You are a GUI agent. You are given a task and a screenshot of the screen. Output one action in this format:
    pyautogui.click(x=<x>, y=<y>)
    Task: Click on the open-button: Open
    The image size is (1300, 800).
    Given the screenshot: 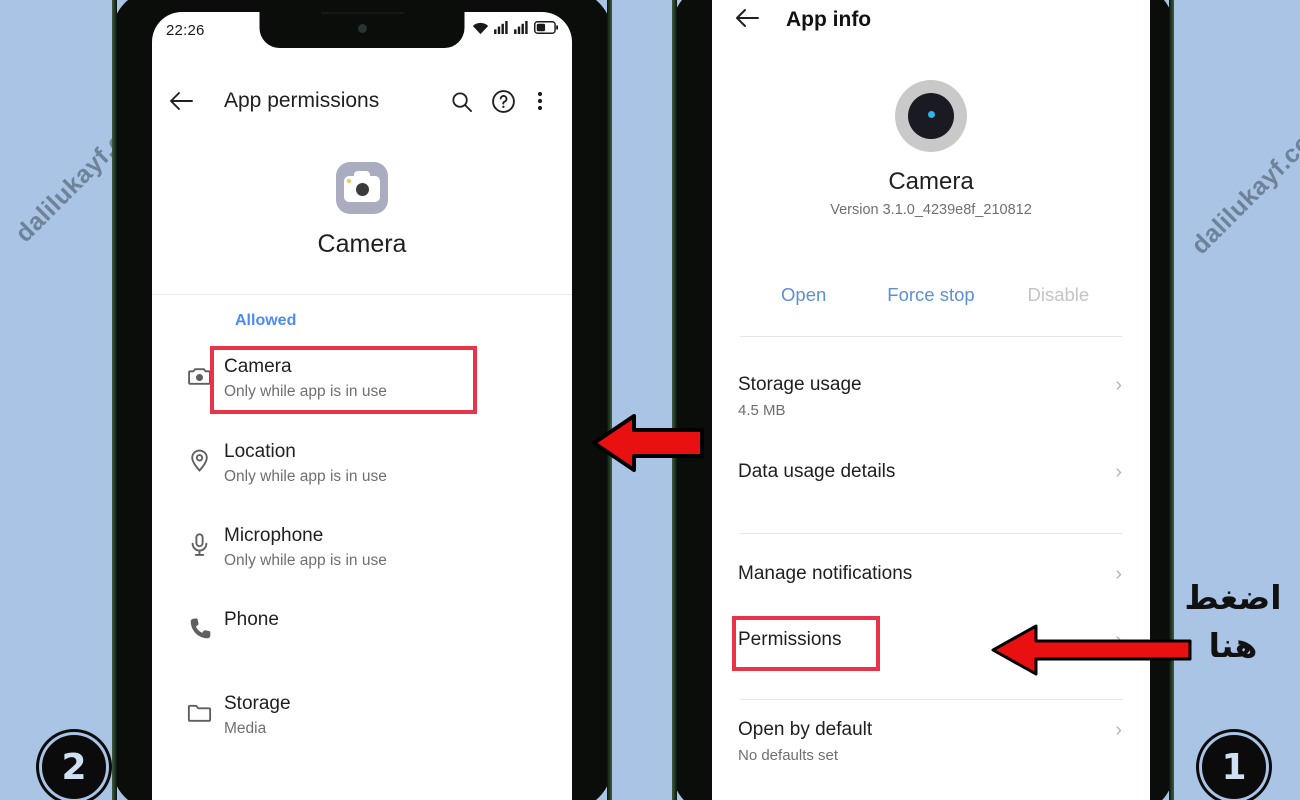 What is the action you would take?
    pyautogui.click(x=803, y=295)
    